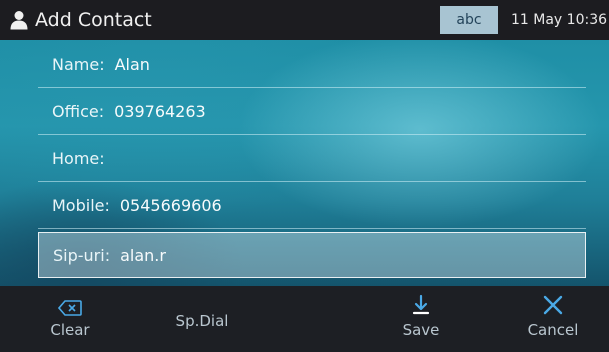  Describe the element at coordinates (82, 255) in the screenshot. I see `field-label: Sip-uri:` at that location.